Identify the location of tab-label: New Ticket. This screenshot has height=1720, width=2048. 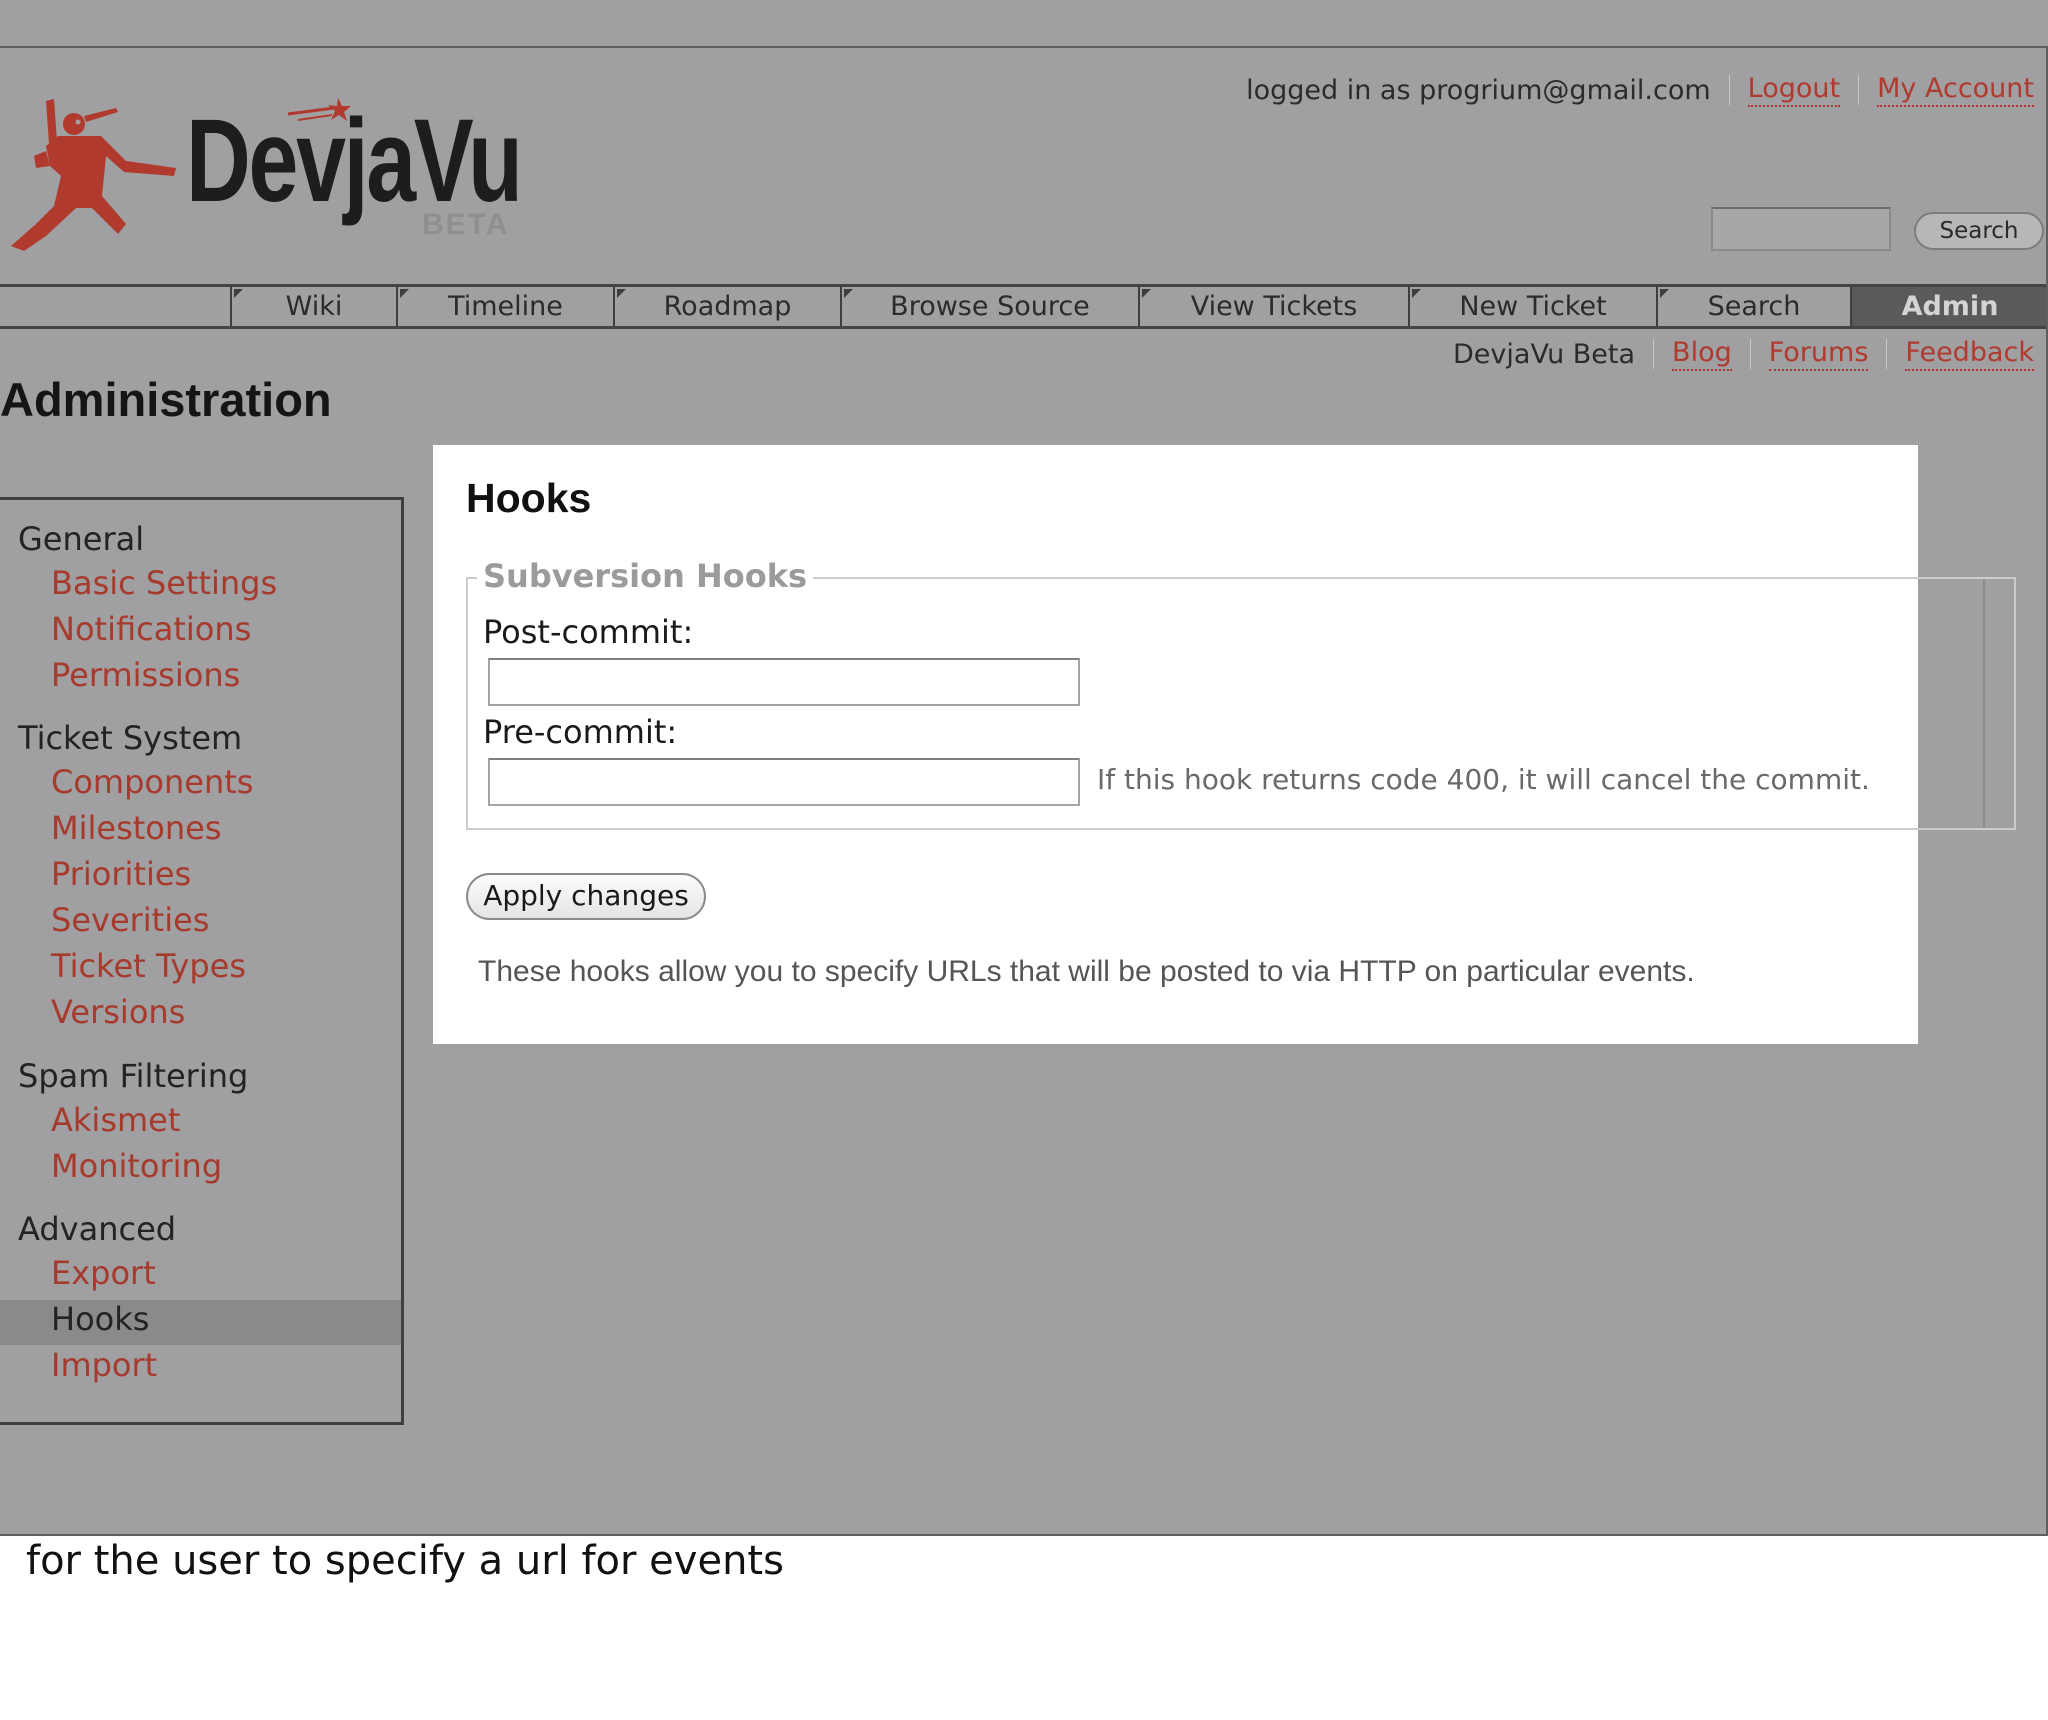
(1533, 306).